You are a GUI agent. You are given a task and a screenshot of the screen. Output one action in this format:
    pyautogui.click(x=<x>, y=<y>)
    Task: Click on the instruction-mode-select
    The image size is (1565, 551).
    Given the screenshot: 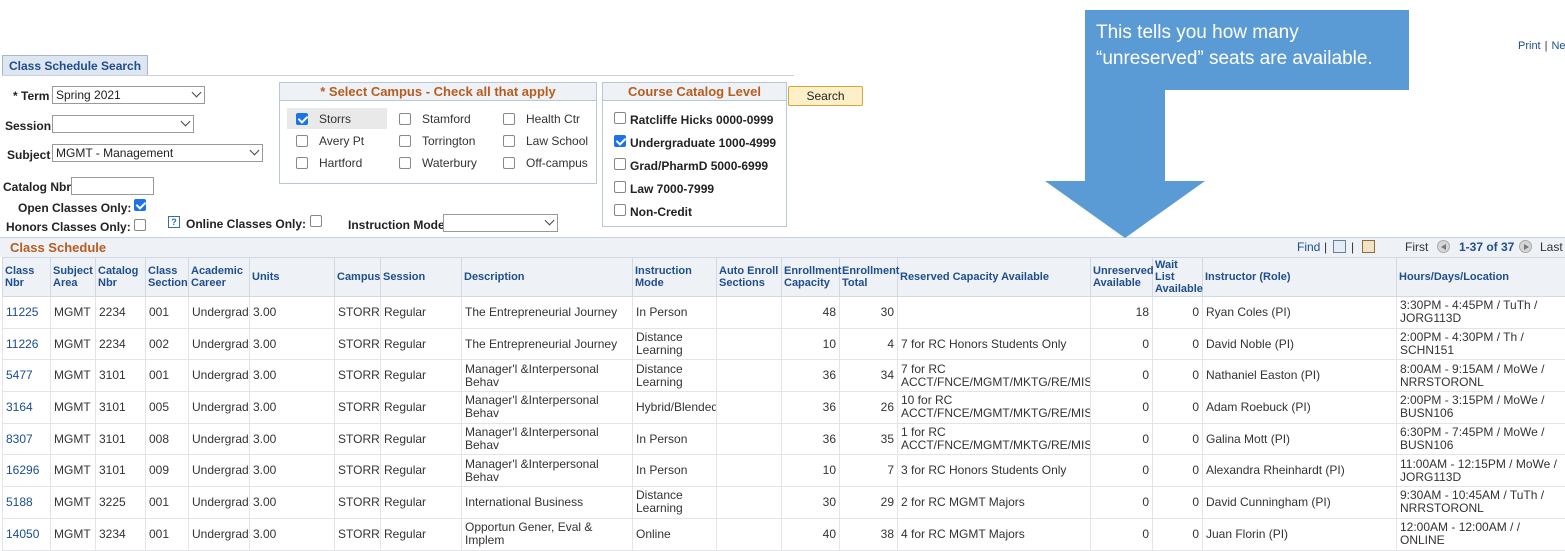 What is the action you would take?
    pyautogui.click(x=500, y=223)
    